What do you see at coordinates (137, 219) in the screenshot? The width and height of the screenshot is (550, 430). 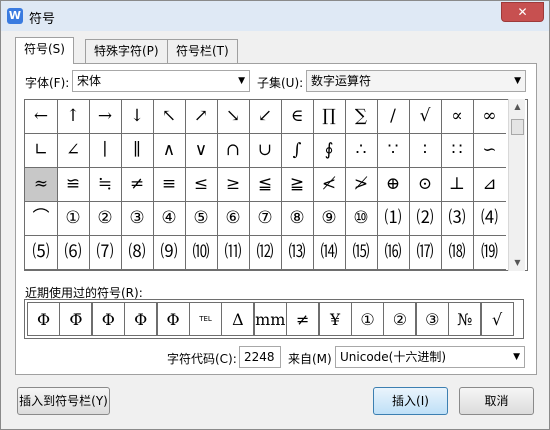 I see `symbol-cell: ③` at bounding box center [137, 219].